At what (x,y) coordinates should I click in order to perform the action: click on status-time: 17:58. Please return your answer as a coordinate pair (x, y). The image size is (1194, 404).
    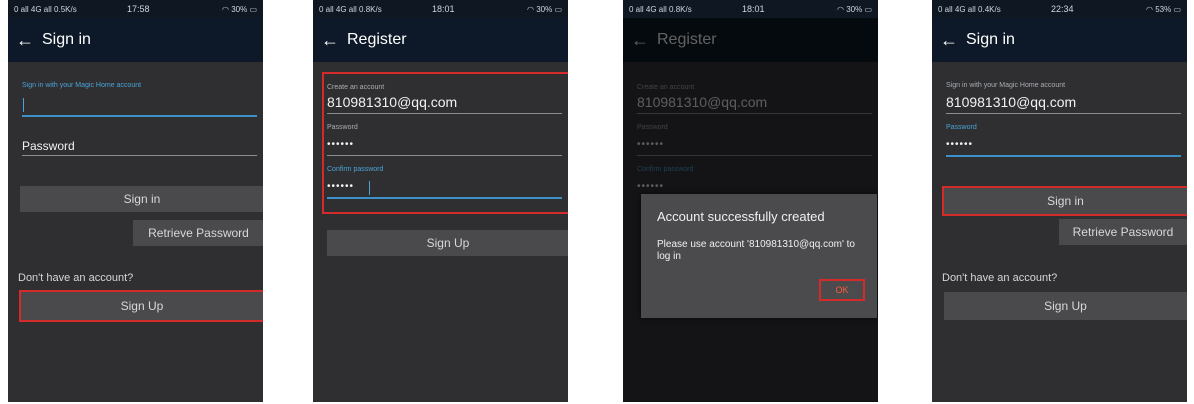
    Looking at the image, I should click on (138, 9).